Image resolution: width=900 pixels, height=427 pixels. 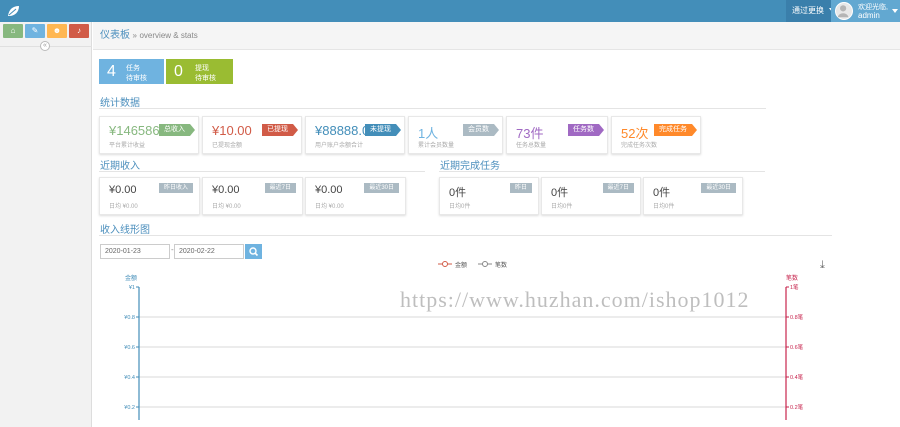 I want to click on stat-card: ¥0.00 日均 ¥0.00 昨日收入, so click(x=149, y=196).